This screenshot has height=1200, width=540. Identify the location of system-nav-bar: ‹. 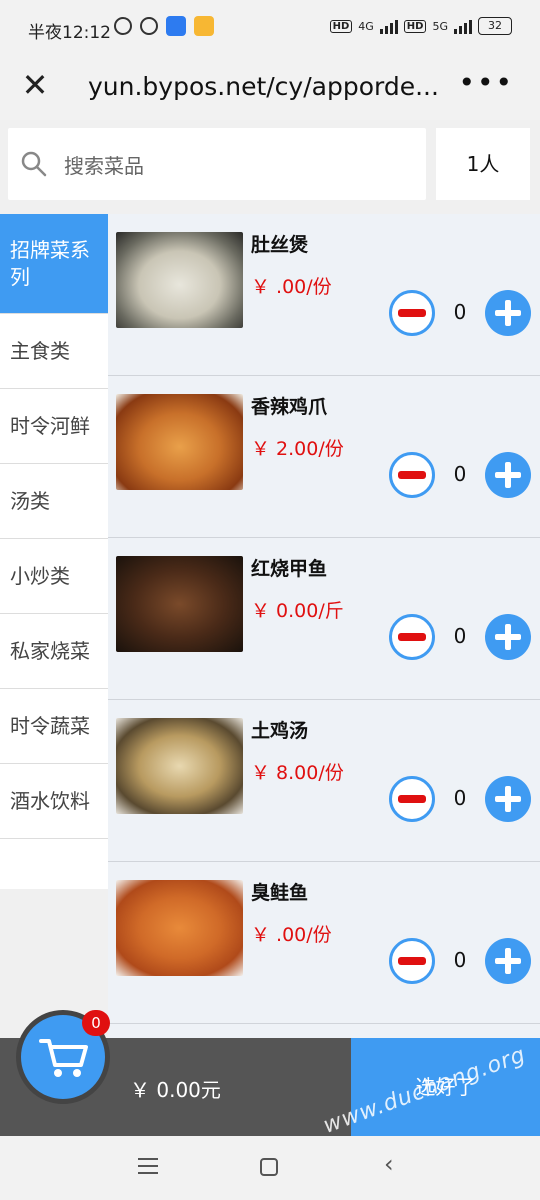
(270, 1168).